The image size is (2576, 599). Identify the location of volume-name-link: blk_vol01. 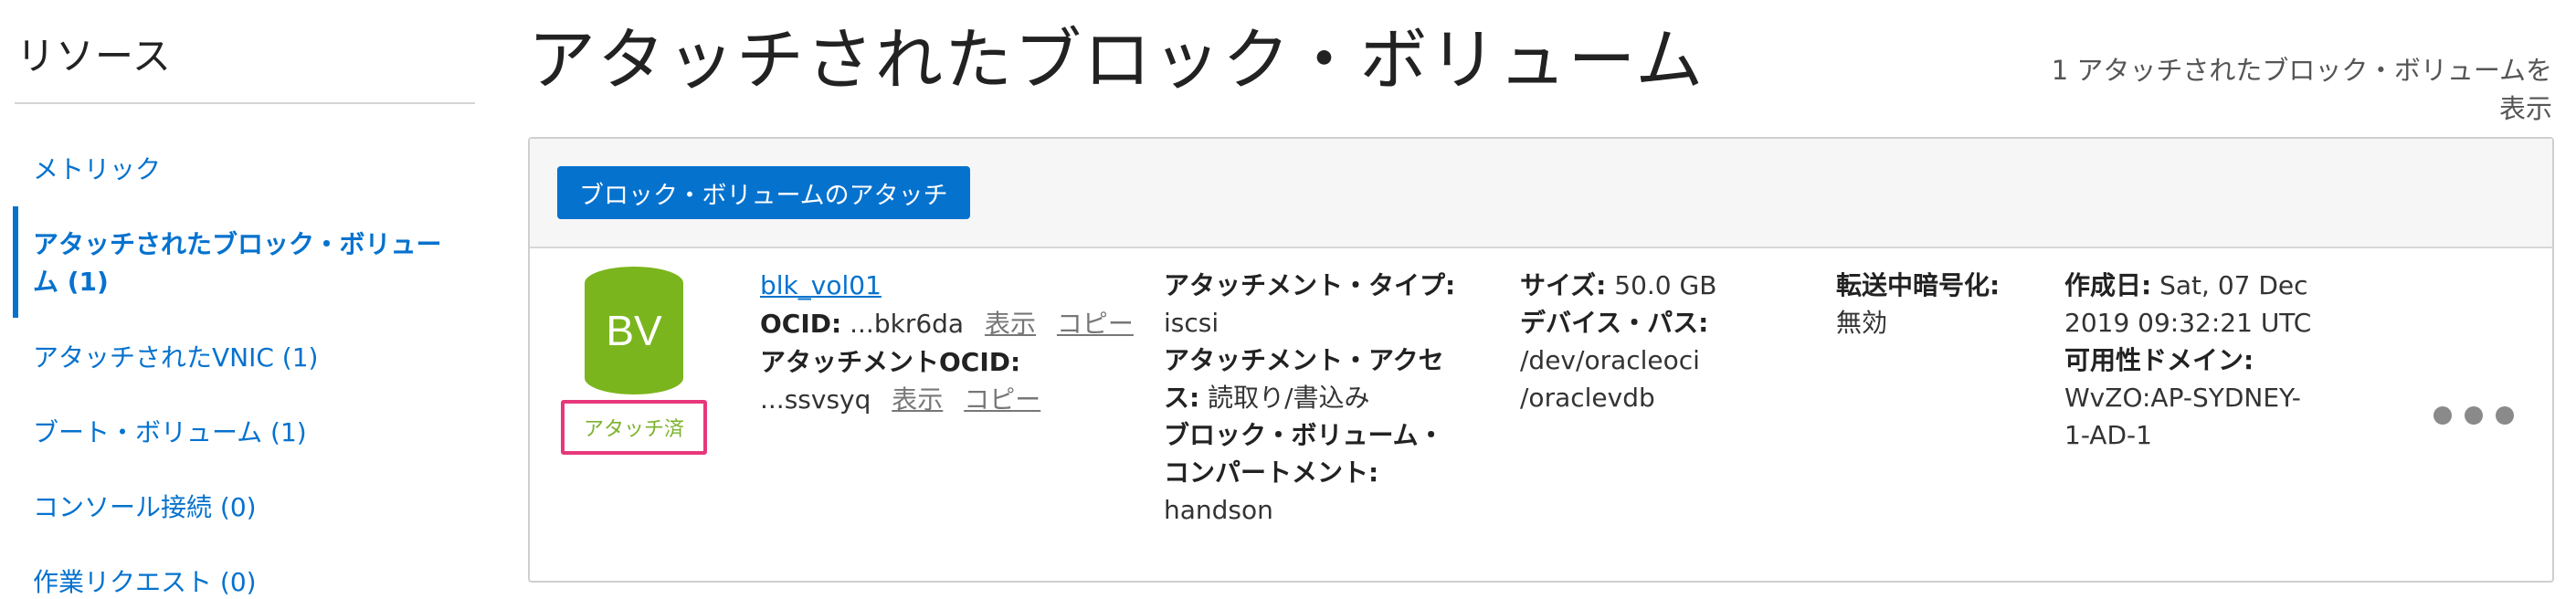
(821, 285).